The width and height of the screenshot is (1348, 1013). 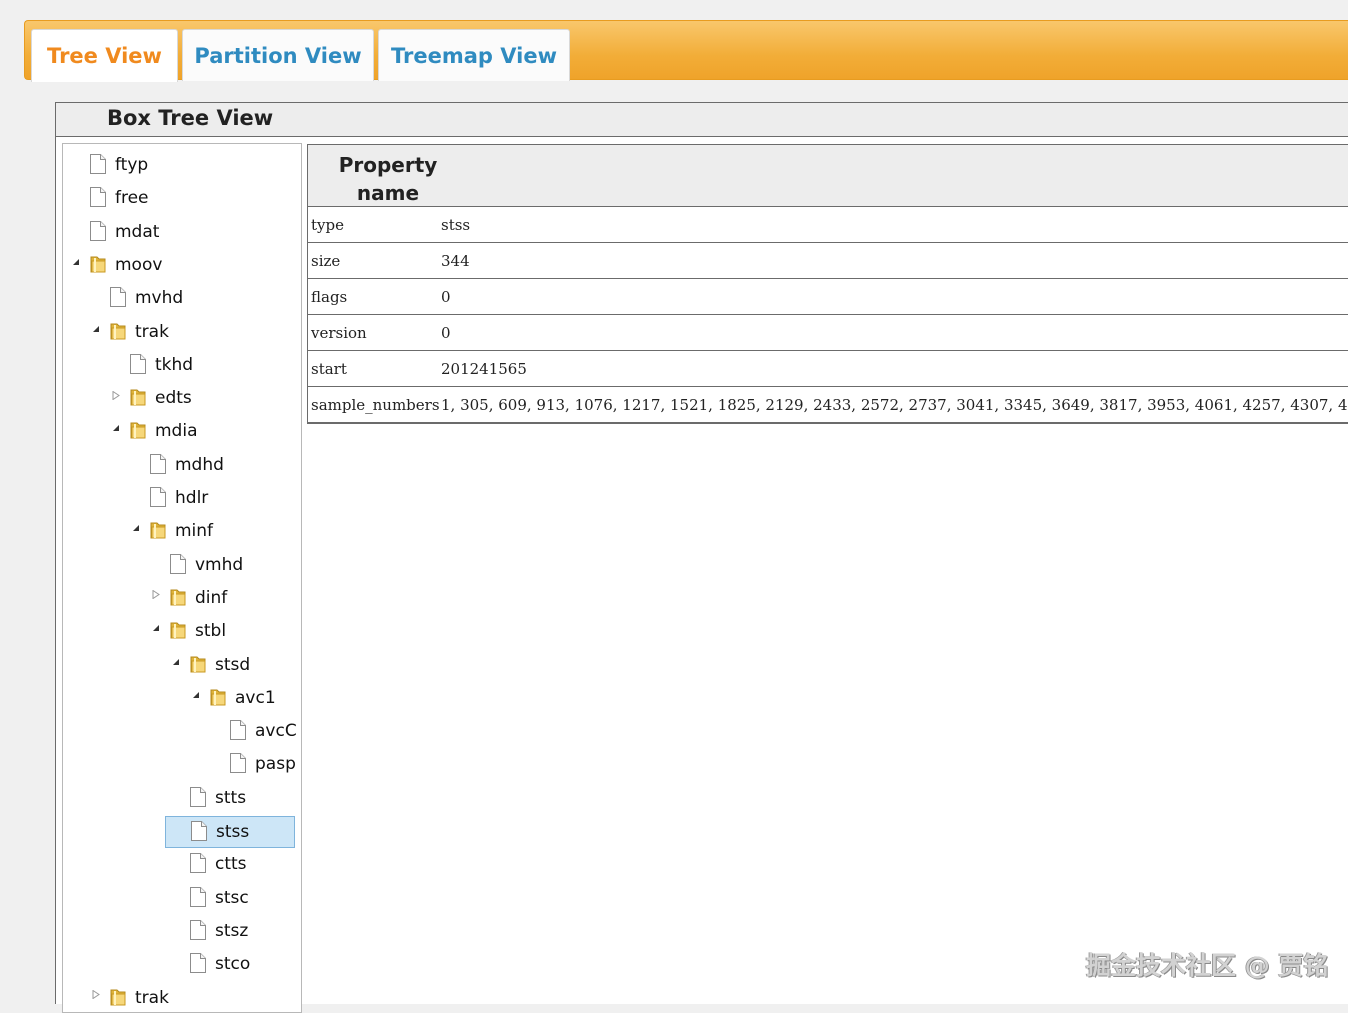 What do you see at coordinates (194, 531) in the screenshot?
I see `tree-node-label: minf` at bounding box center [194, 531].